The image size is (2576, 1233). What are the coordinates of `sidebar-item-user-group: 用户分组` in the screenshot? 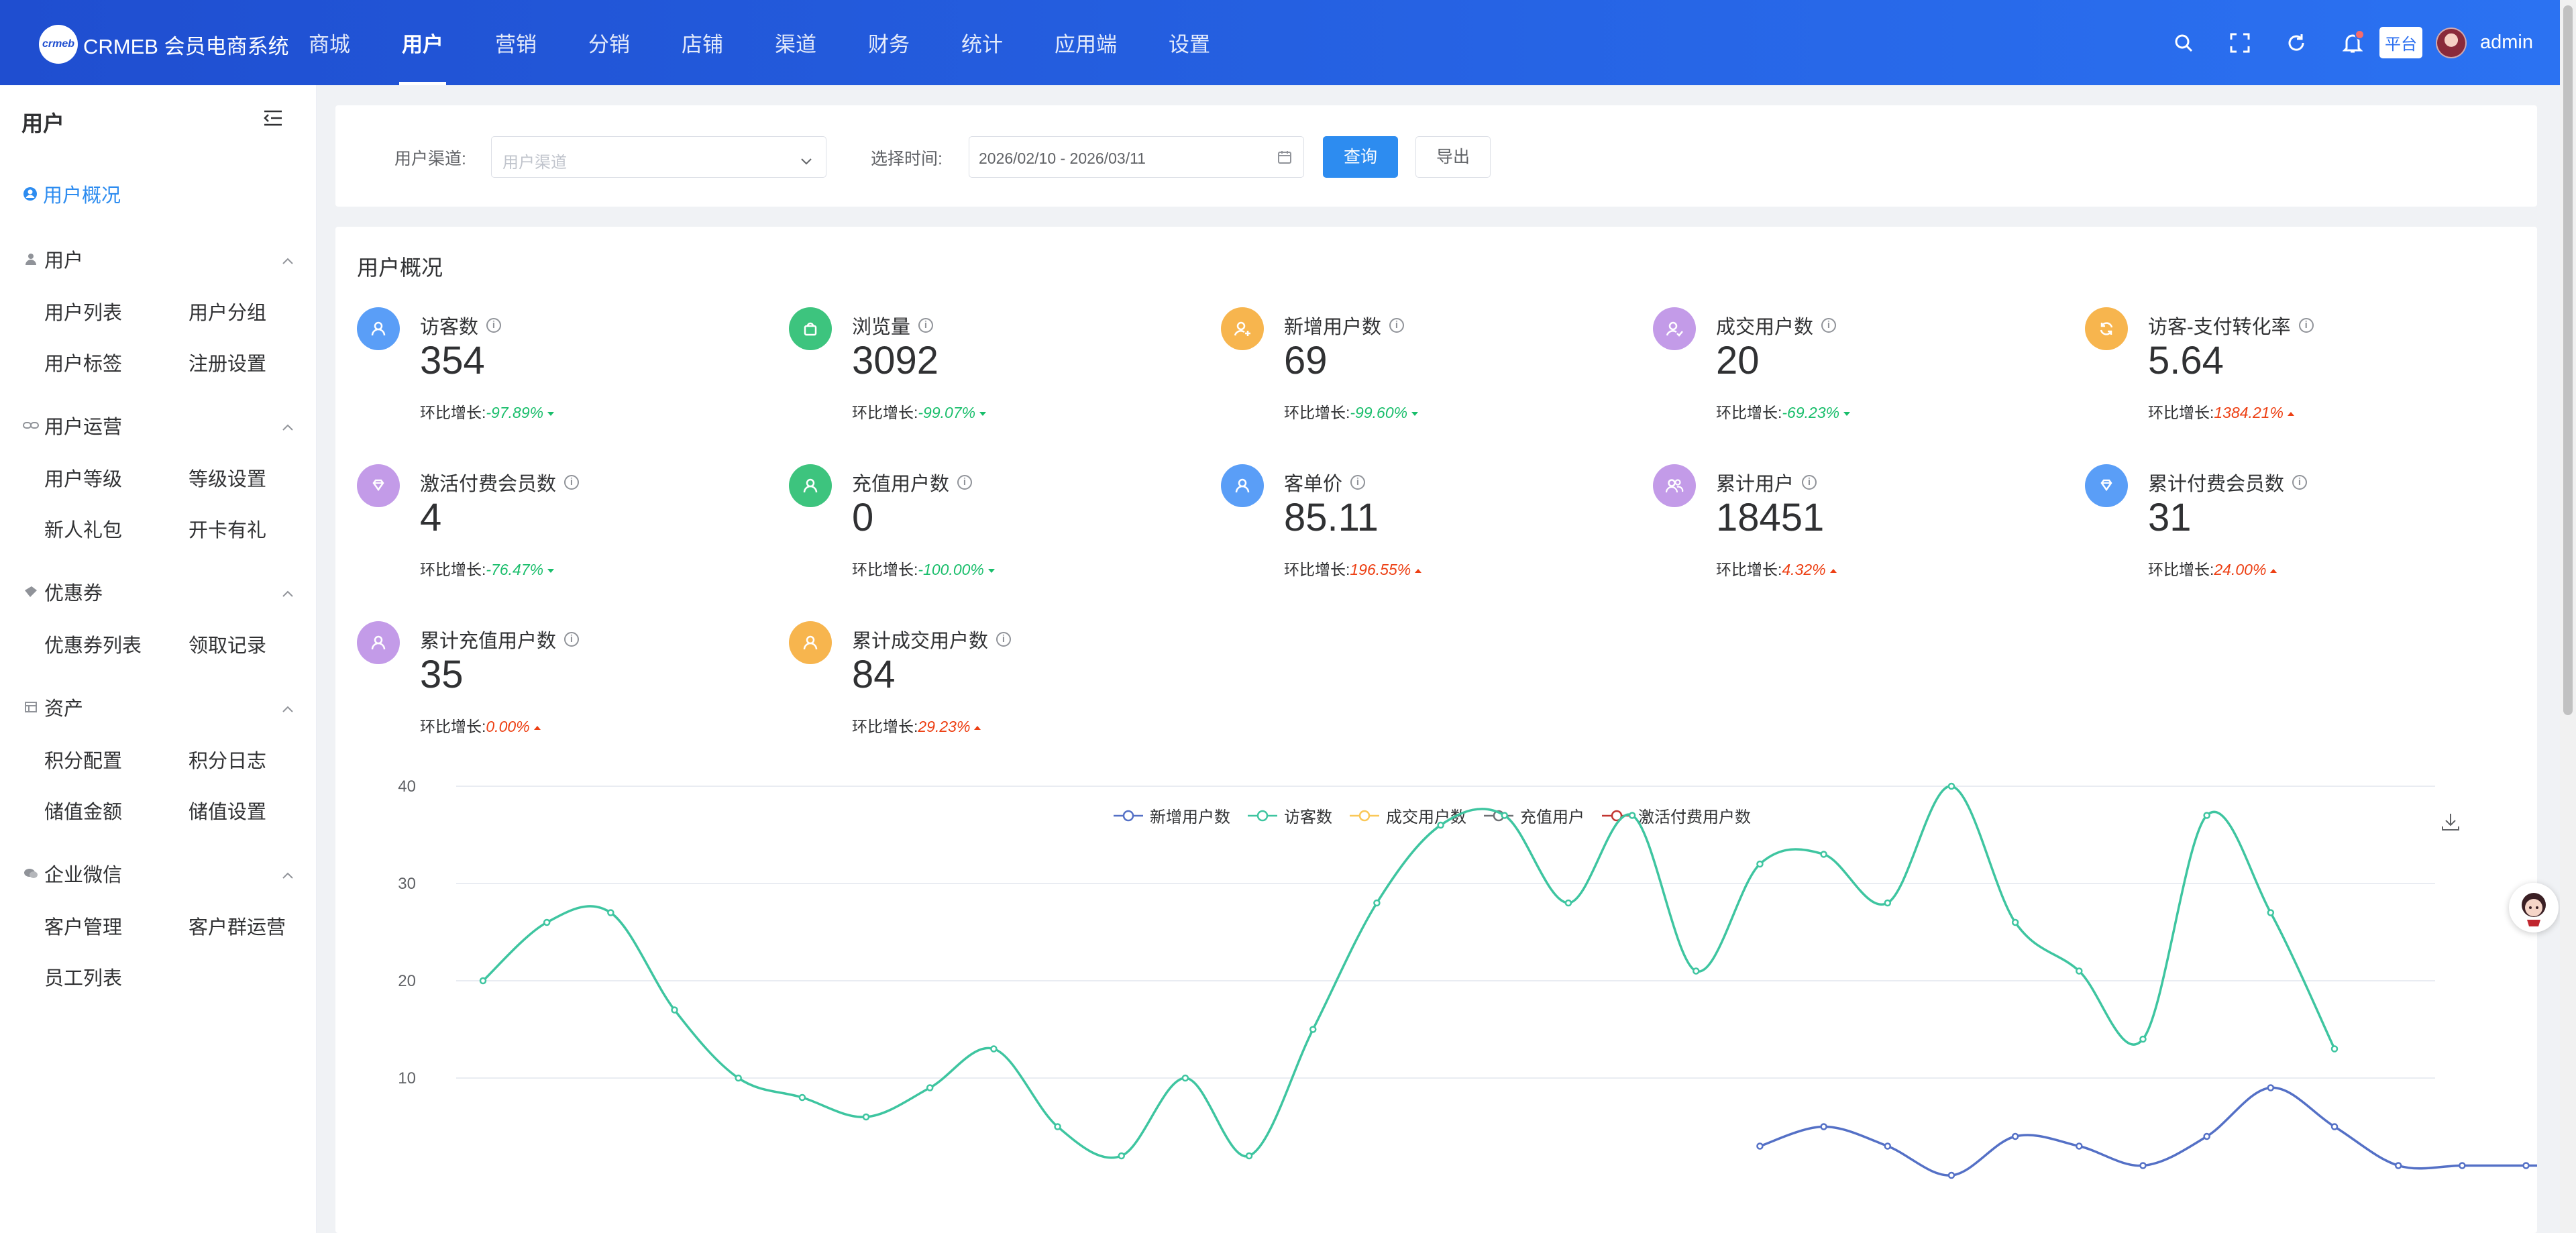 It's located at (227, 311).